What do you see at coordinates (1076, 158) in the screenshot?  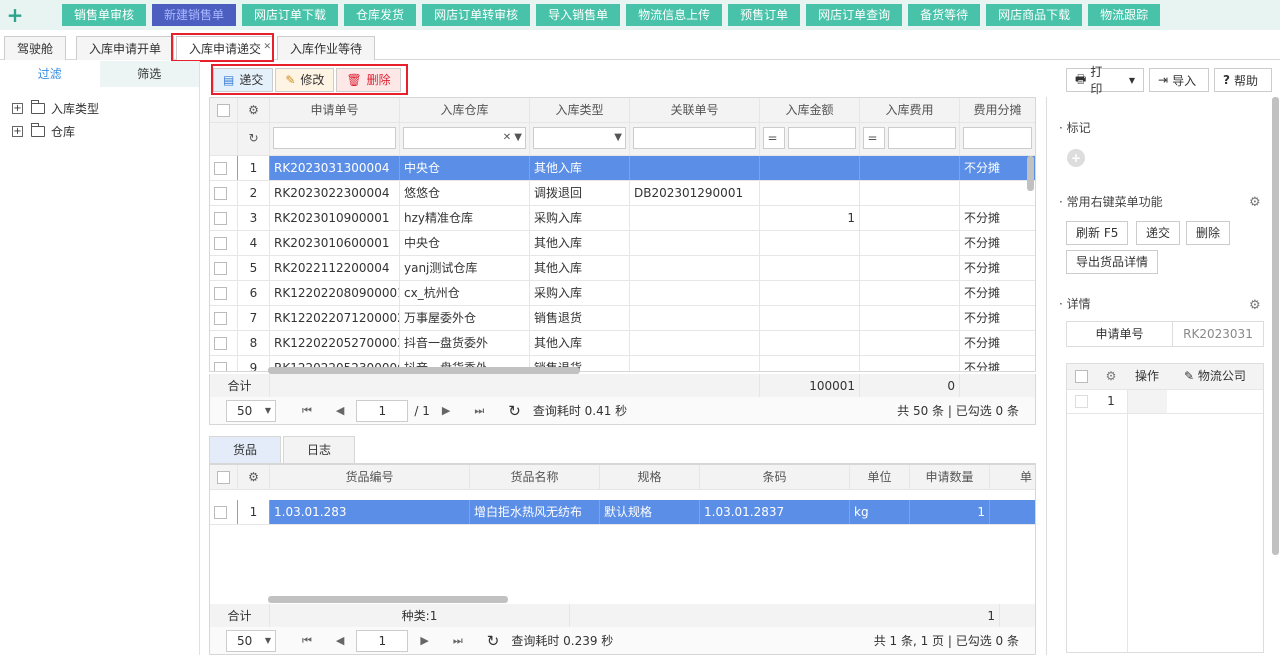 I see `add-mark-icon: +` at bounding box center [1076, 158].